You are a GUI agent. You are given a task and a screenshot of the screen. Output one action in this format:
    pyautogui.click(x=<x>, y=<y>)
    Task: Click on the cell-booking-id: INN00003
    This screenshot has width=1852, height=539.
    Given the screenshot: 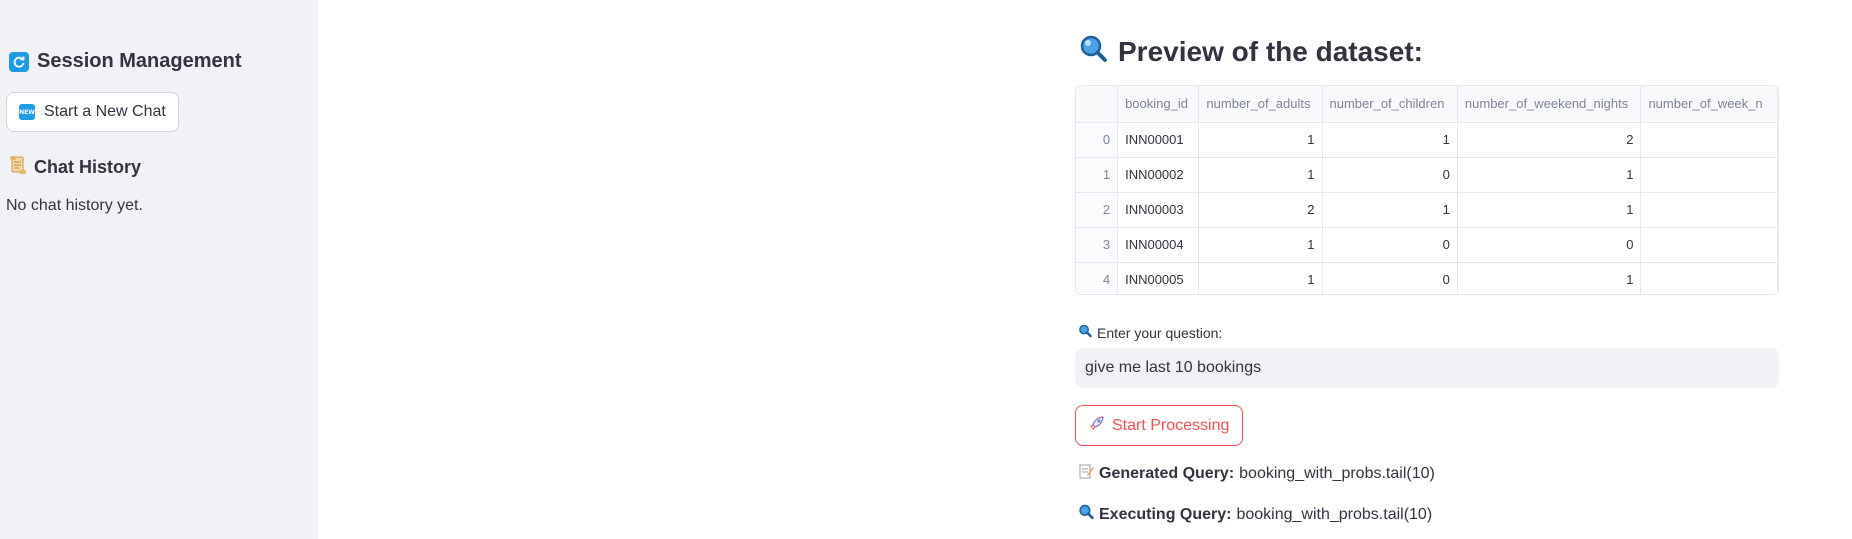 What is the action you would take?
    pyautogui.click(x=1158, y=210)
    